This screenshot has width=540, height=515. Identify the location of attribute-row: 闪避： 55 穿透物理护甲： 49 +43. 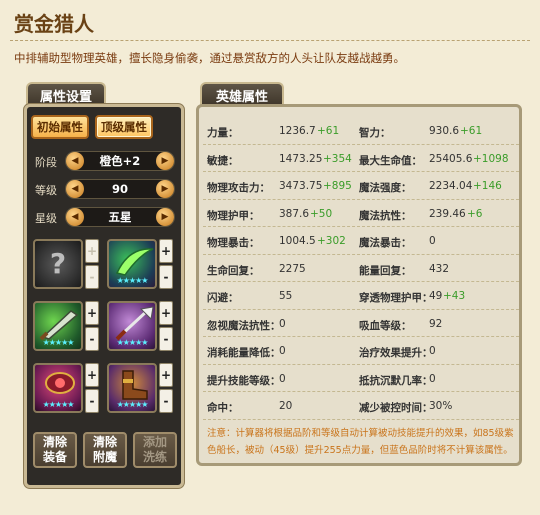
(361, 296).